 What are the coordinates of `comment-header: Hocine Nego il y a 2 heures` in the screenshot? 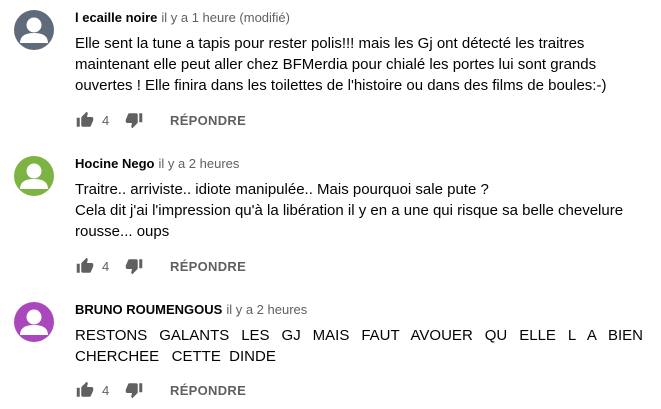 It's located at (359, 164).